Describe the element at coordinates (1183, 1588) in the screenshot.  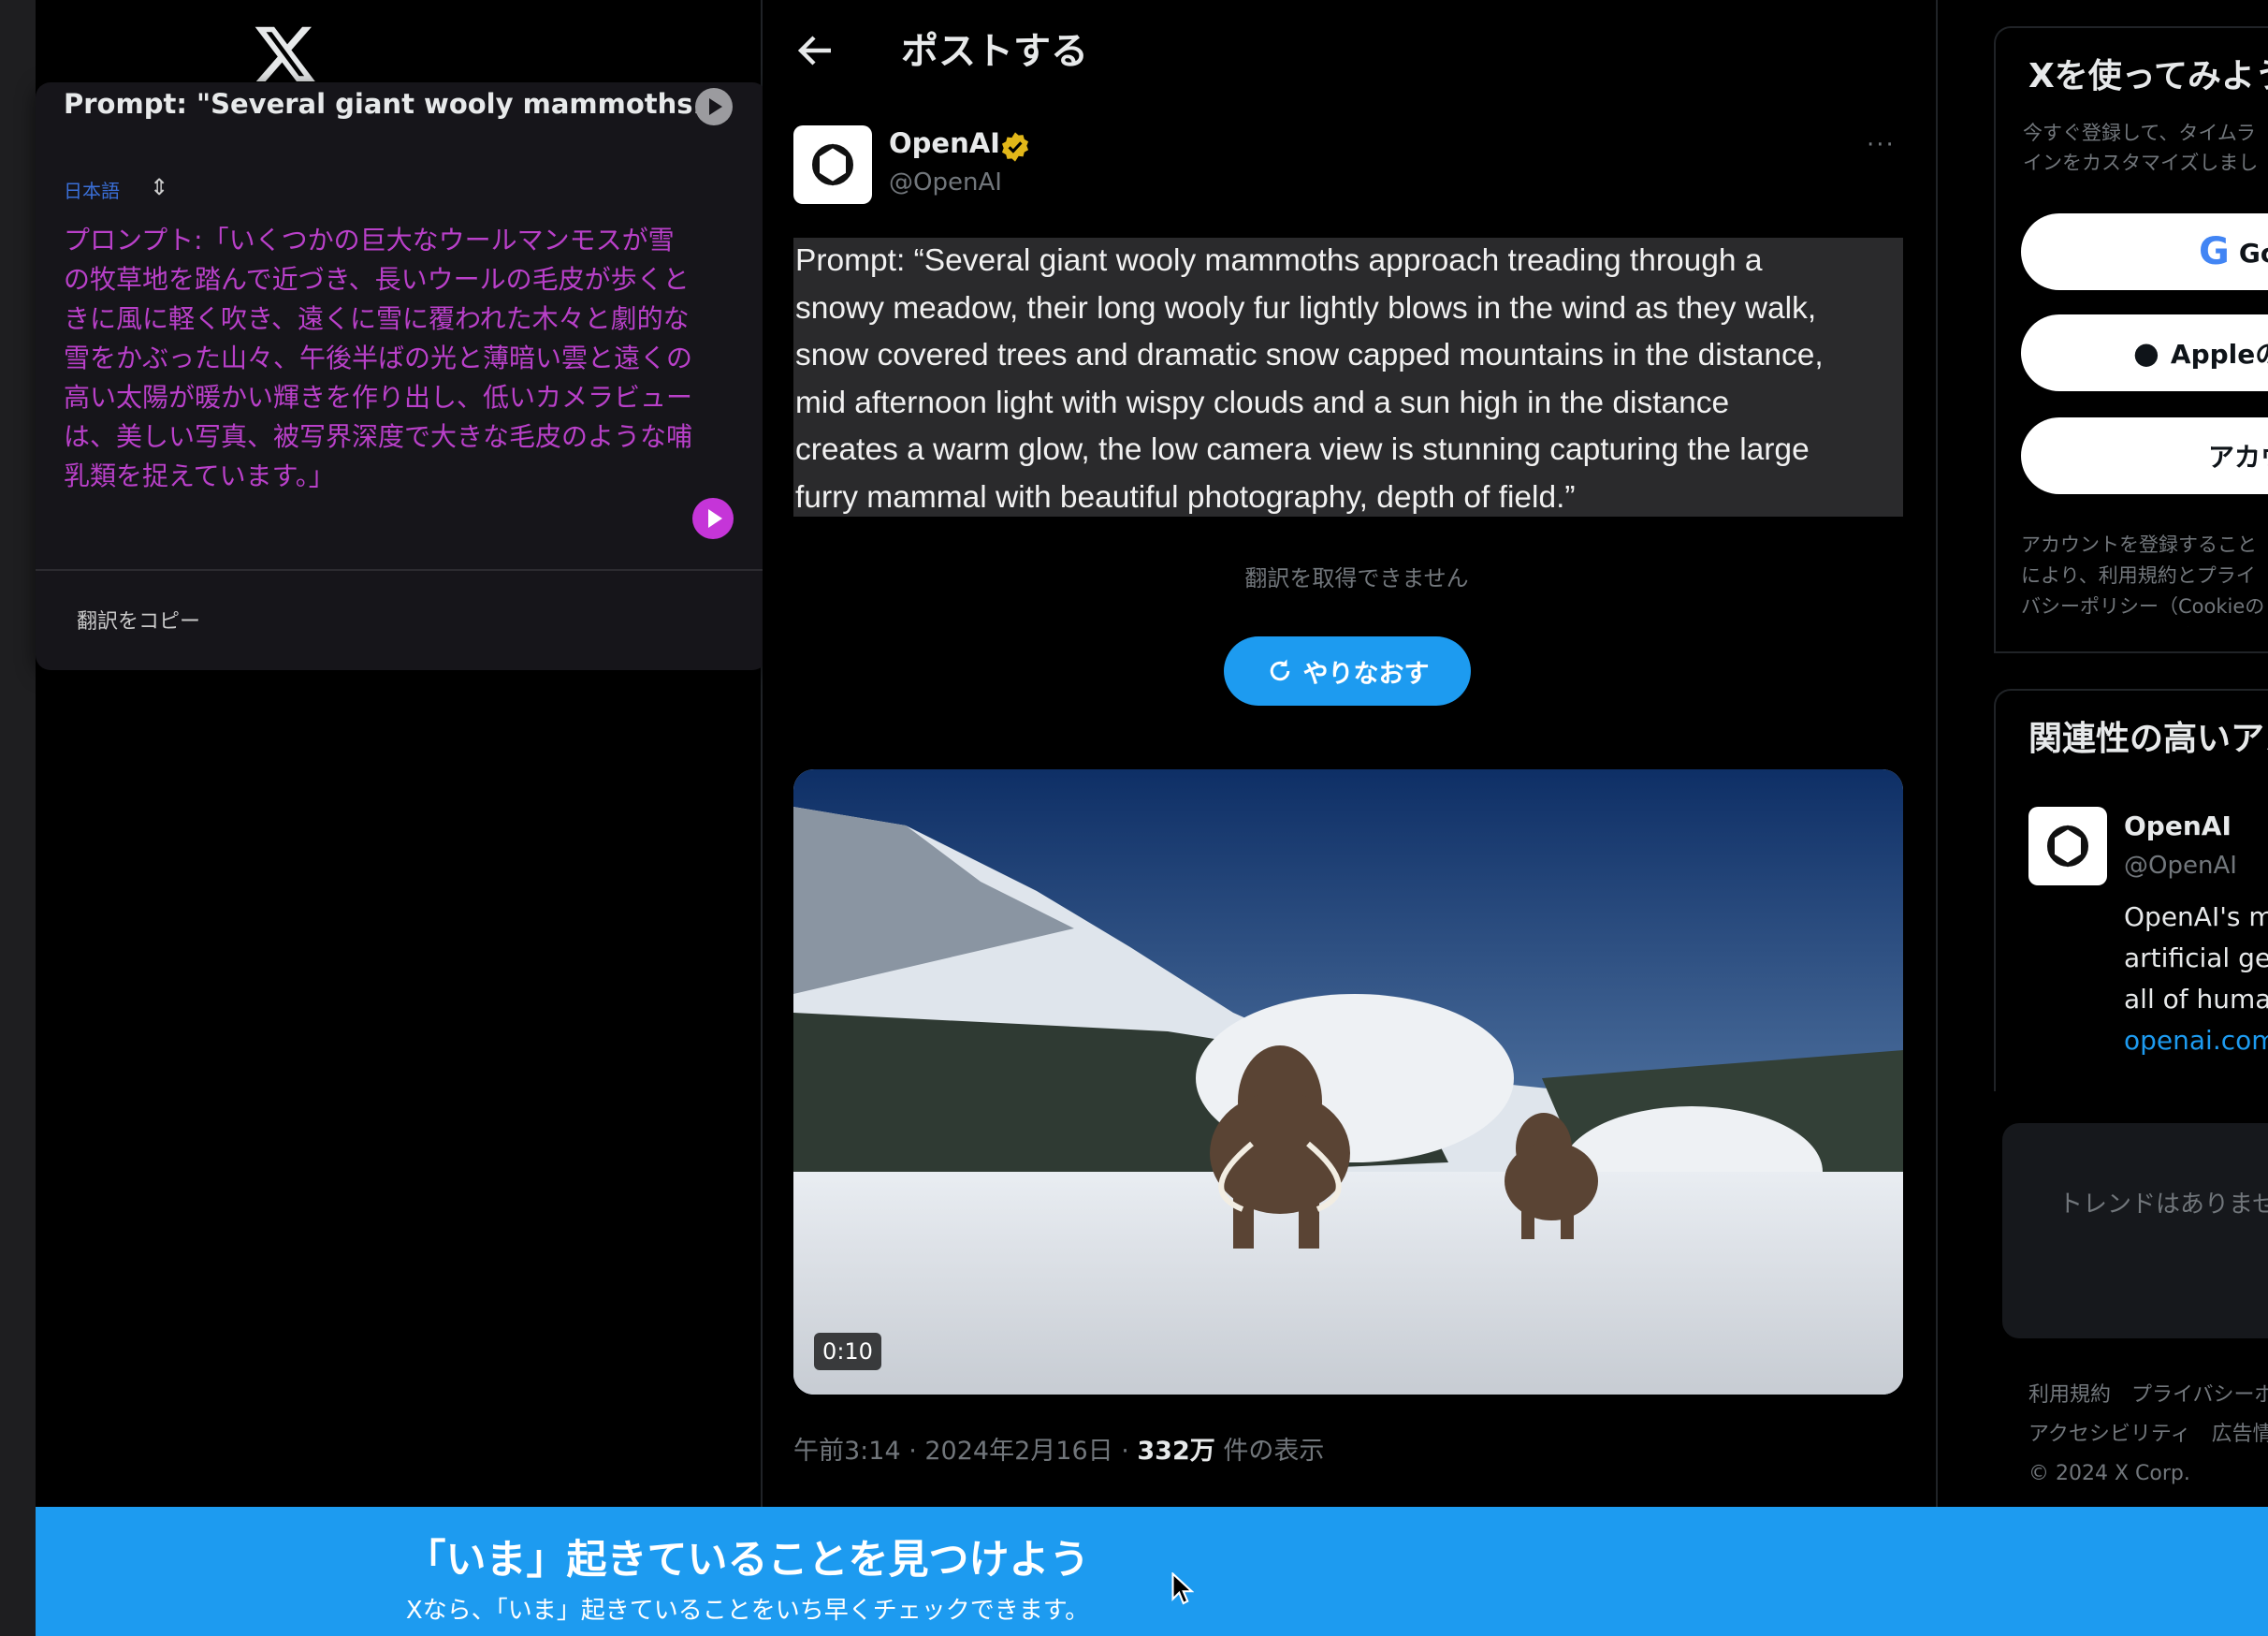
I see `mouse-cursor-icon` at that location.